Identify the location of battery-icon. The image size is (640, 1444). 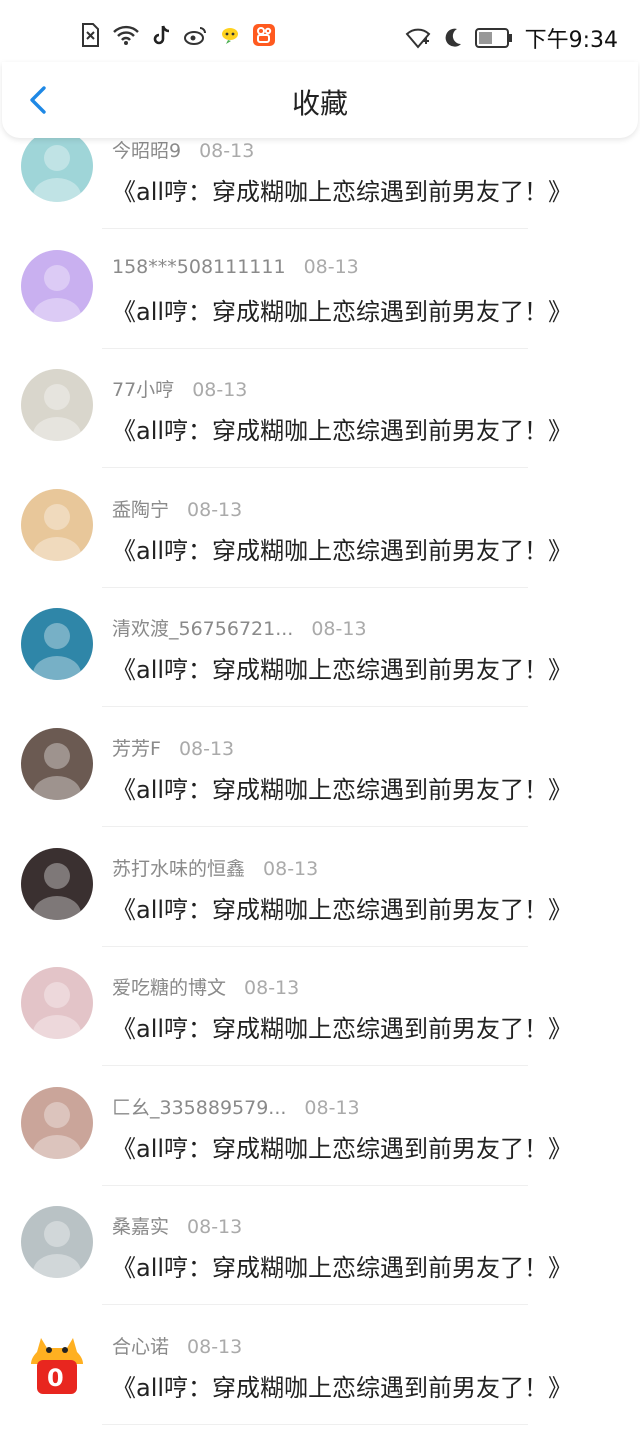
(493, 38).